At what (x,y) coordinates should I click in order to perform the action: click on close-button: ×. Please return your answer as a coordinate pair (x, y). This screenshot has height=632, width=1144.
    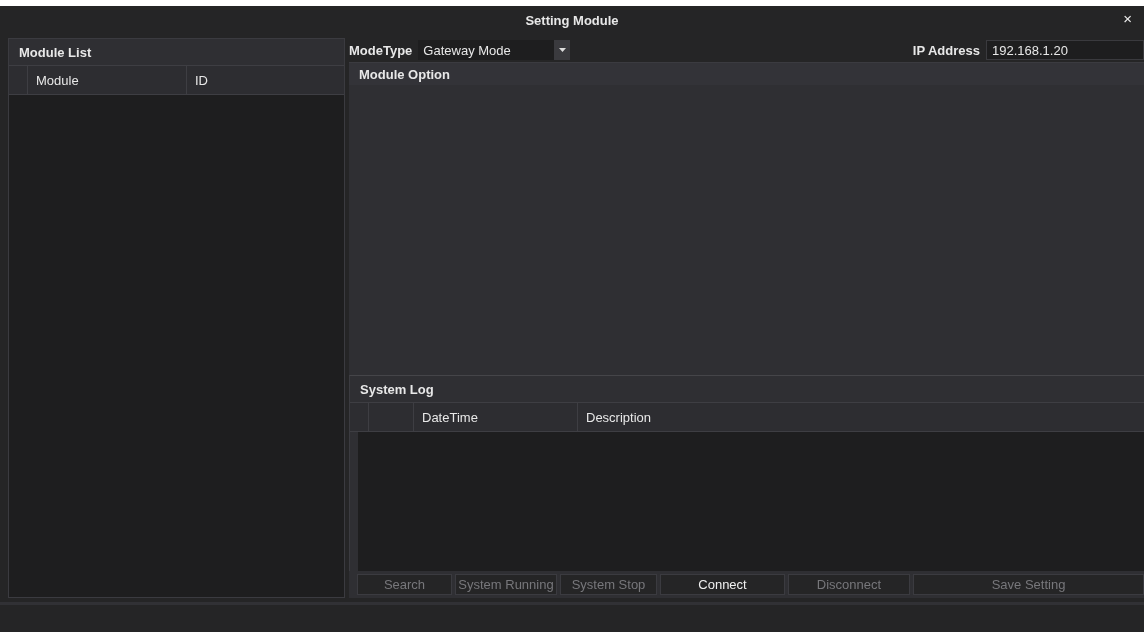
    Looking at the image, I should click on (1127, 18).